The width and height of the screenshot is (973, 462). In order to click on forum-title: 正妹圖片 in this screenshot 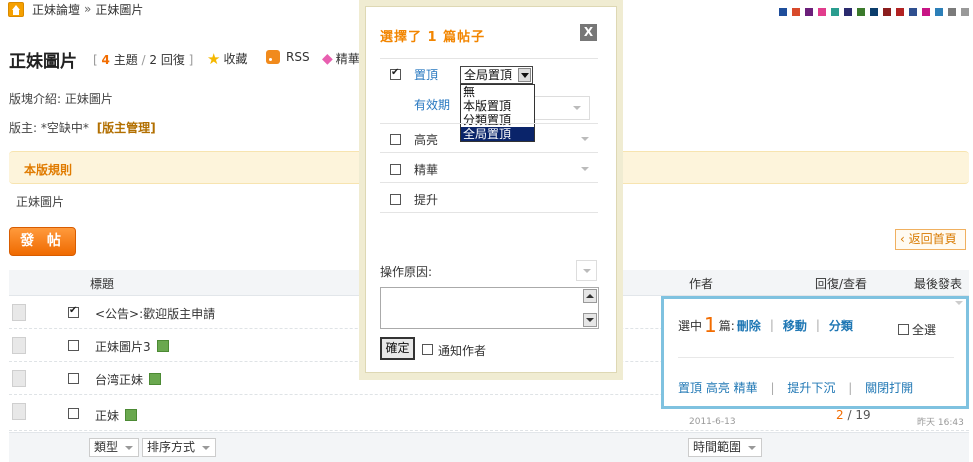, I will do `click(43, 62)`.